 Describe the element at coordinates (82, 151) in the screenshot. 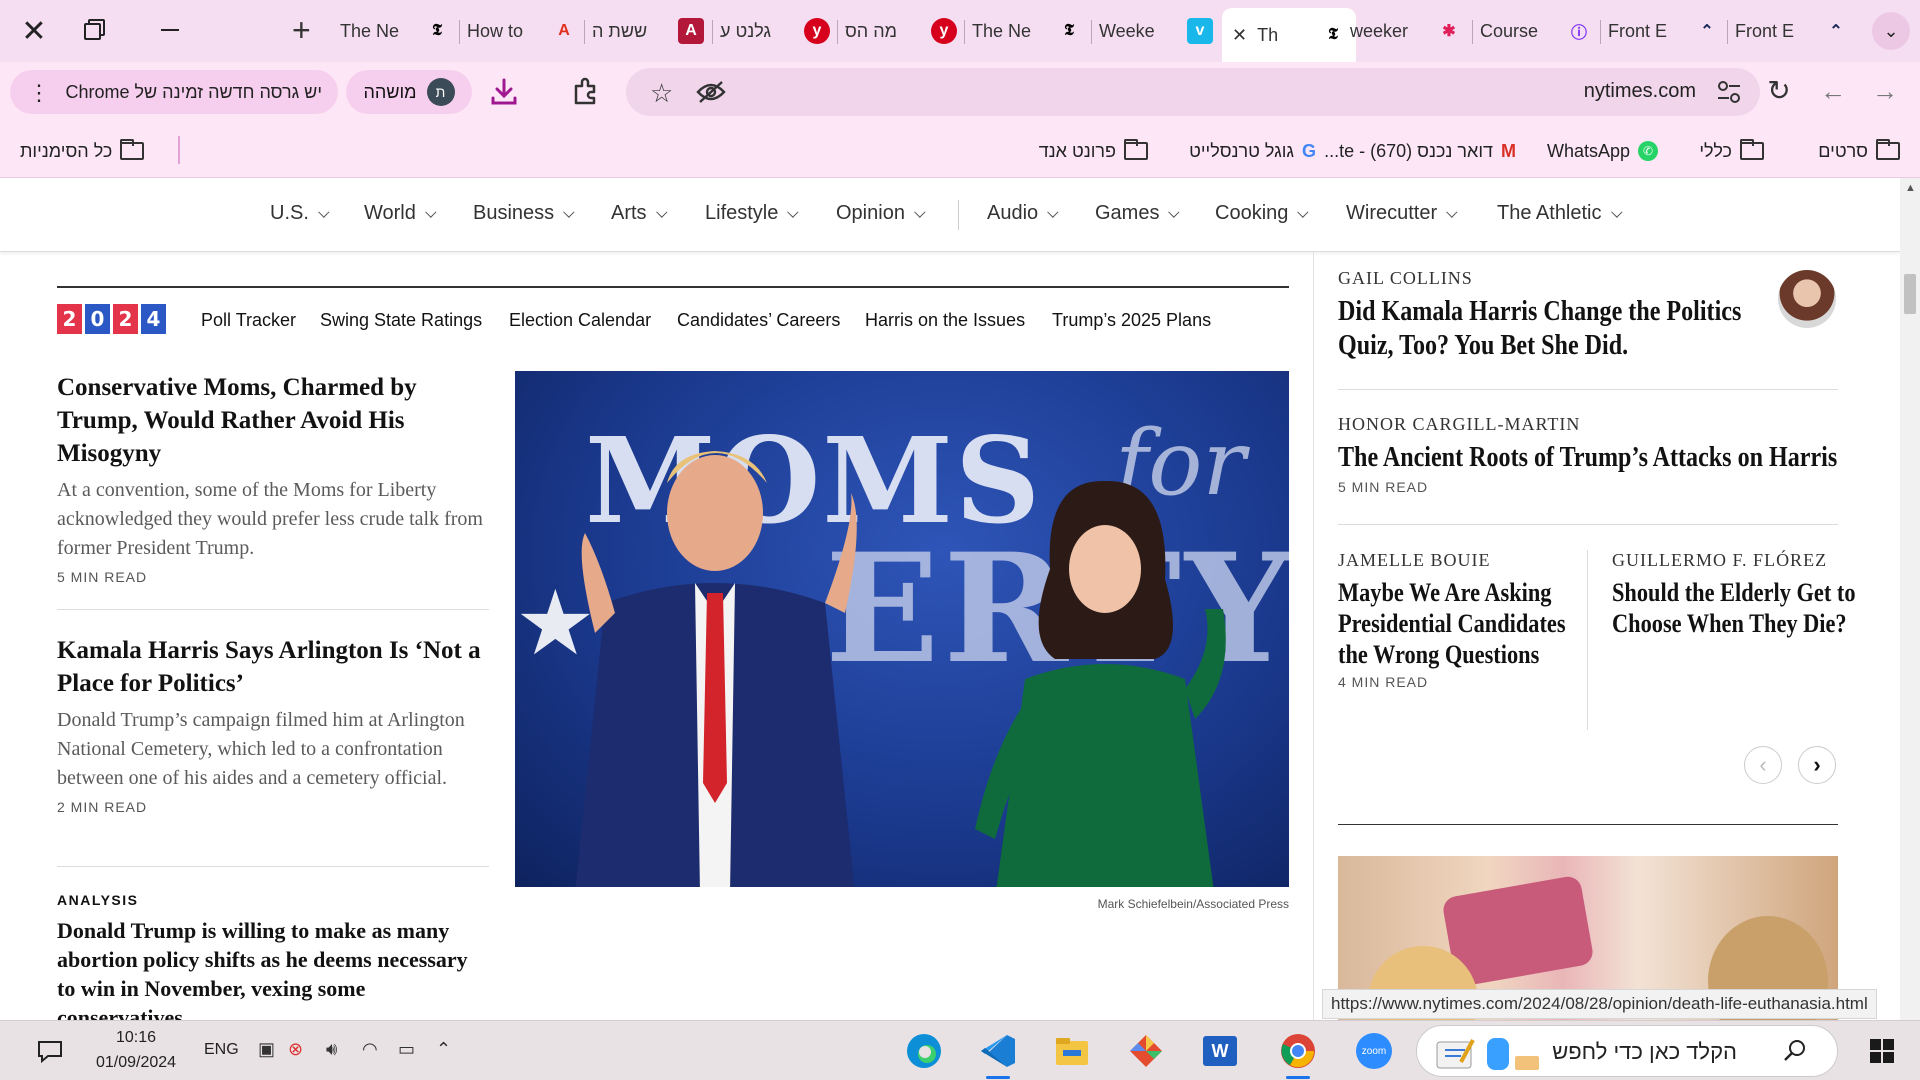

I see `all-bookmarks-button: כל הסימניות` at that location.